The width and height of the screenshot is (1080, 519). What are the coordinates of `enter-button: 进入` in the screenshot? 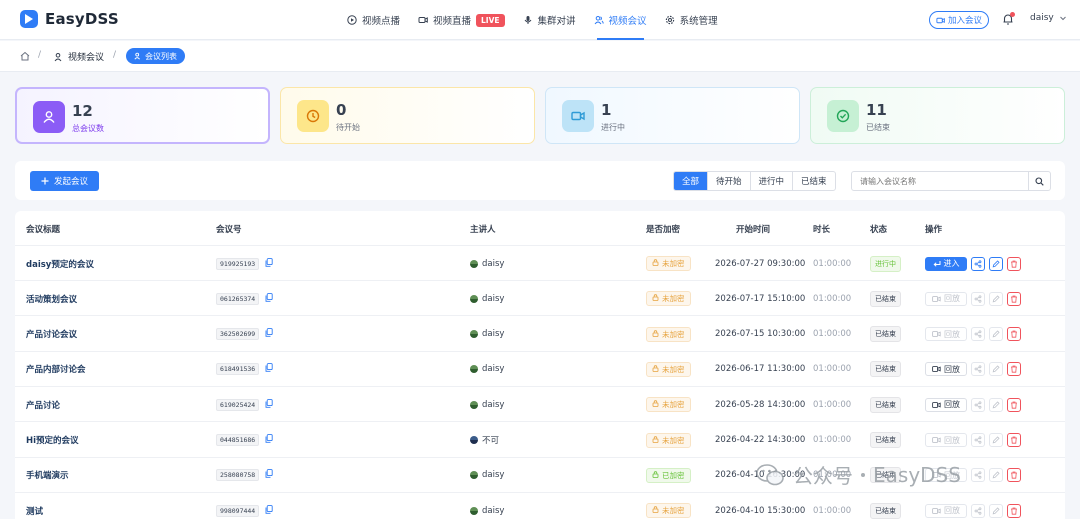 It's located at (946, 263).